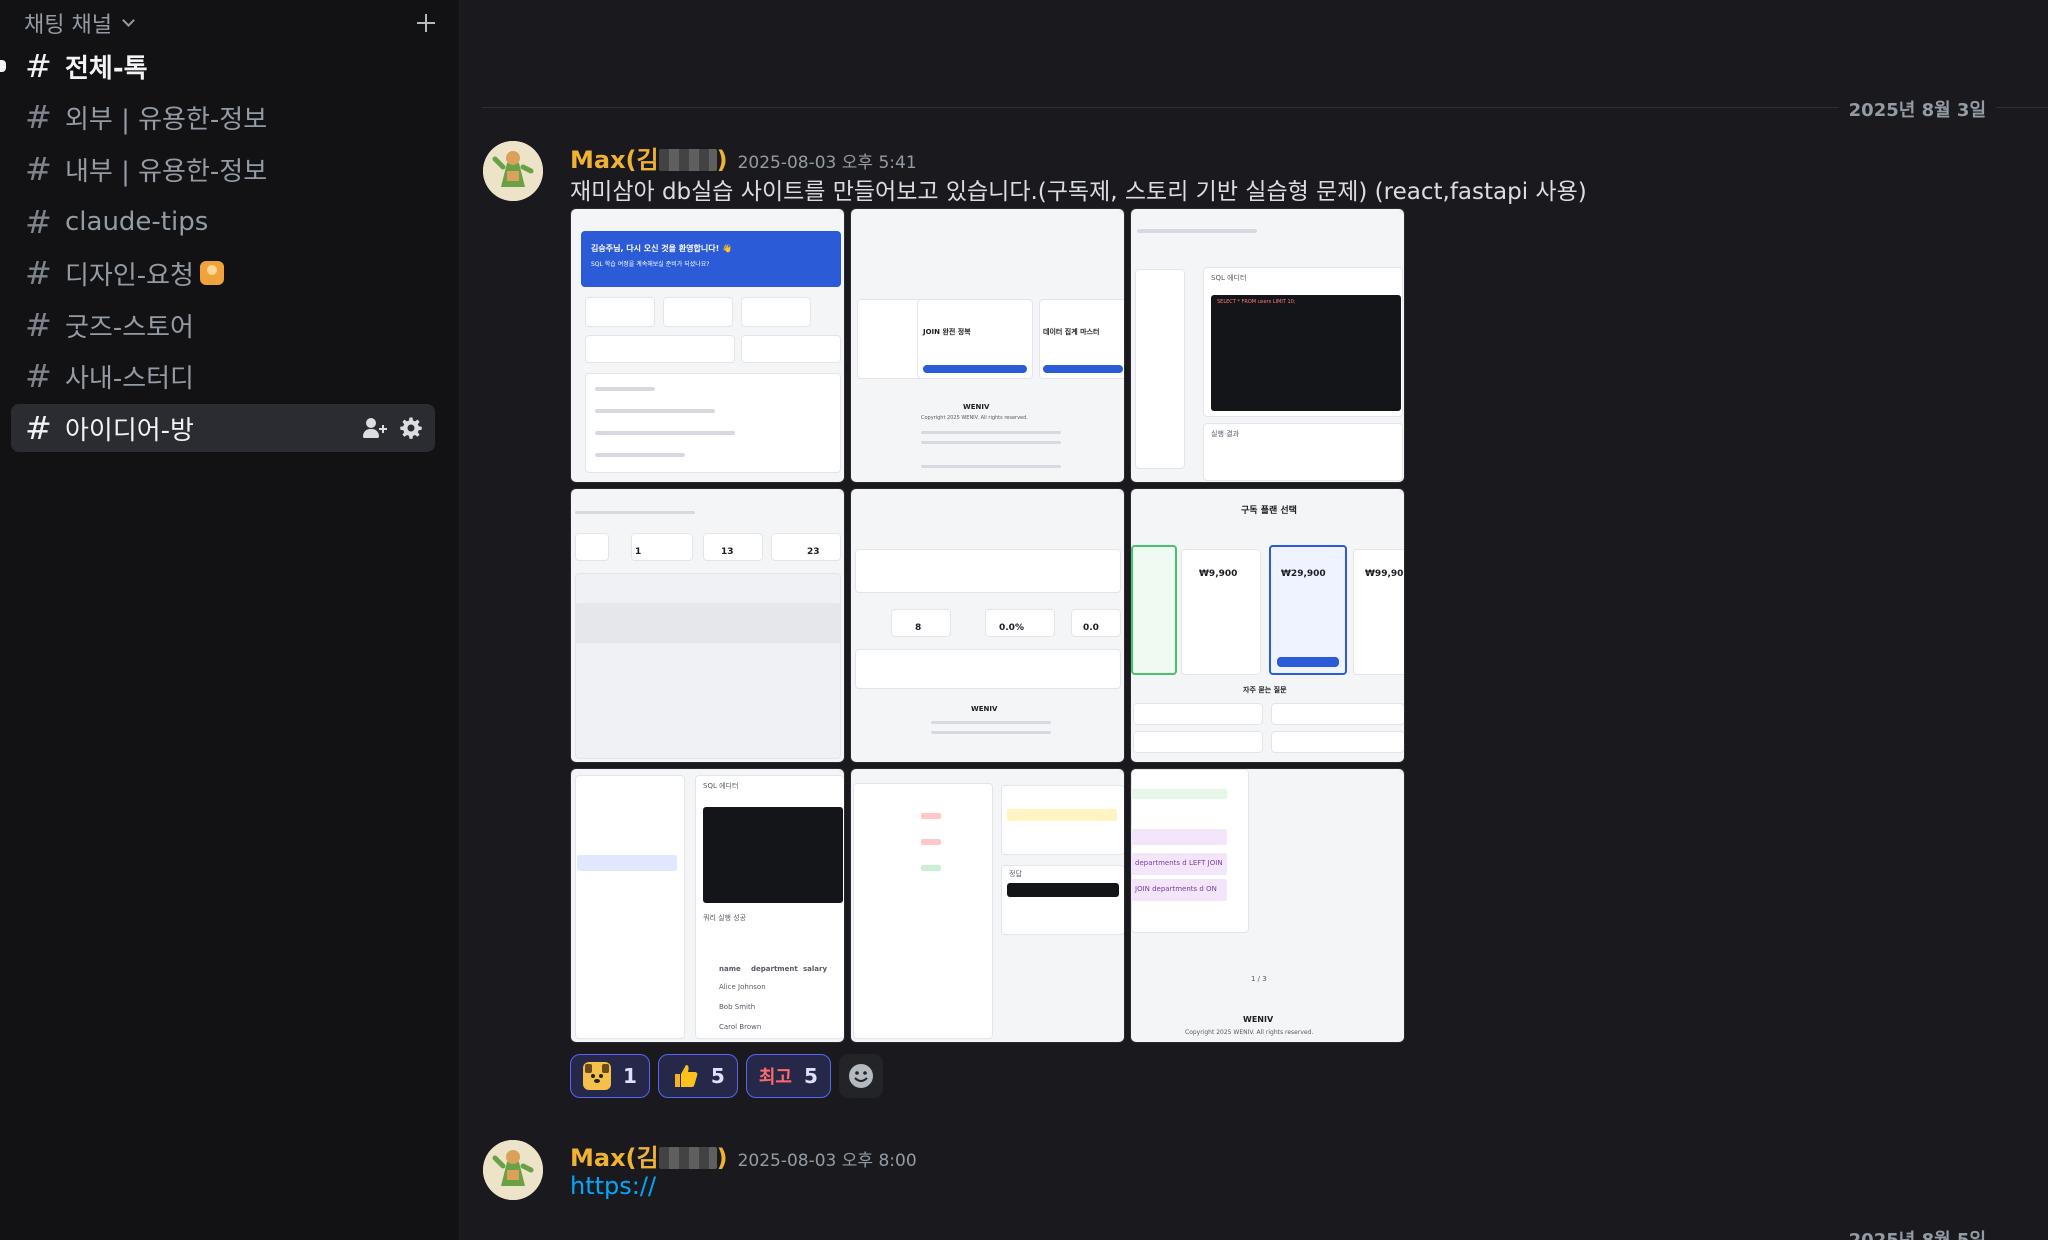  I want to click on add-reaction-button, so click(860, 1076).